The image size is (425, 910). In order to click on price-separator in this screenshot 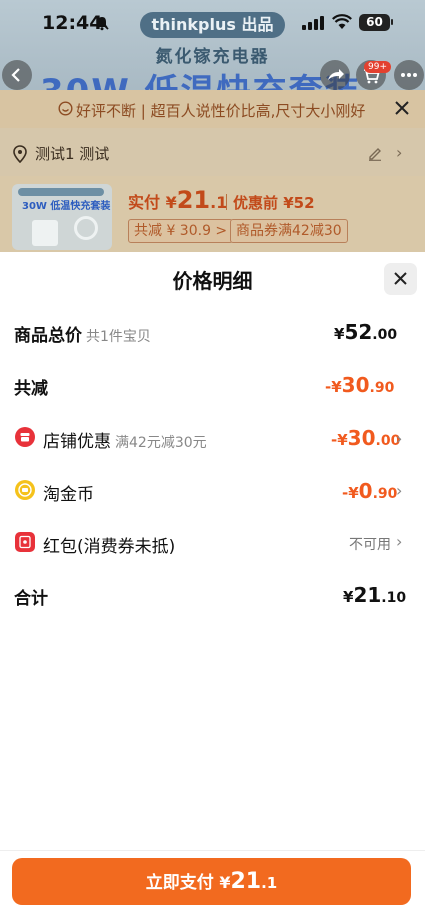, I will do `click(226, 202)`.